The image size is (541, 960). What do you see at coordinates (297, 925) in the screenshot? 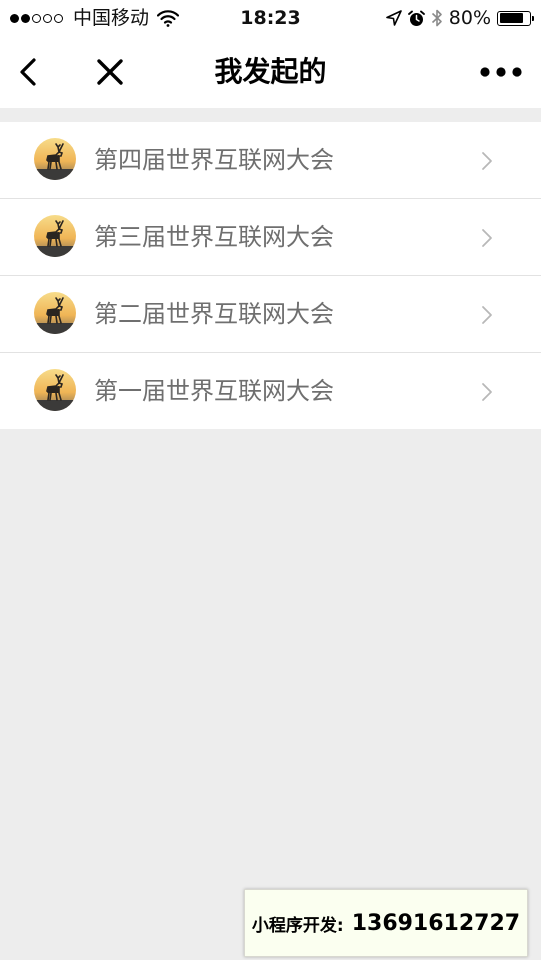
I see `promo-label: 小程序开发:` at bounding box center [297, 925].